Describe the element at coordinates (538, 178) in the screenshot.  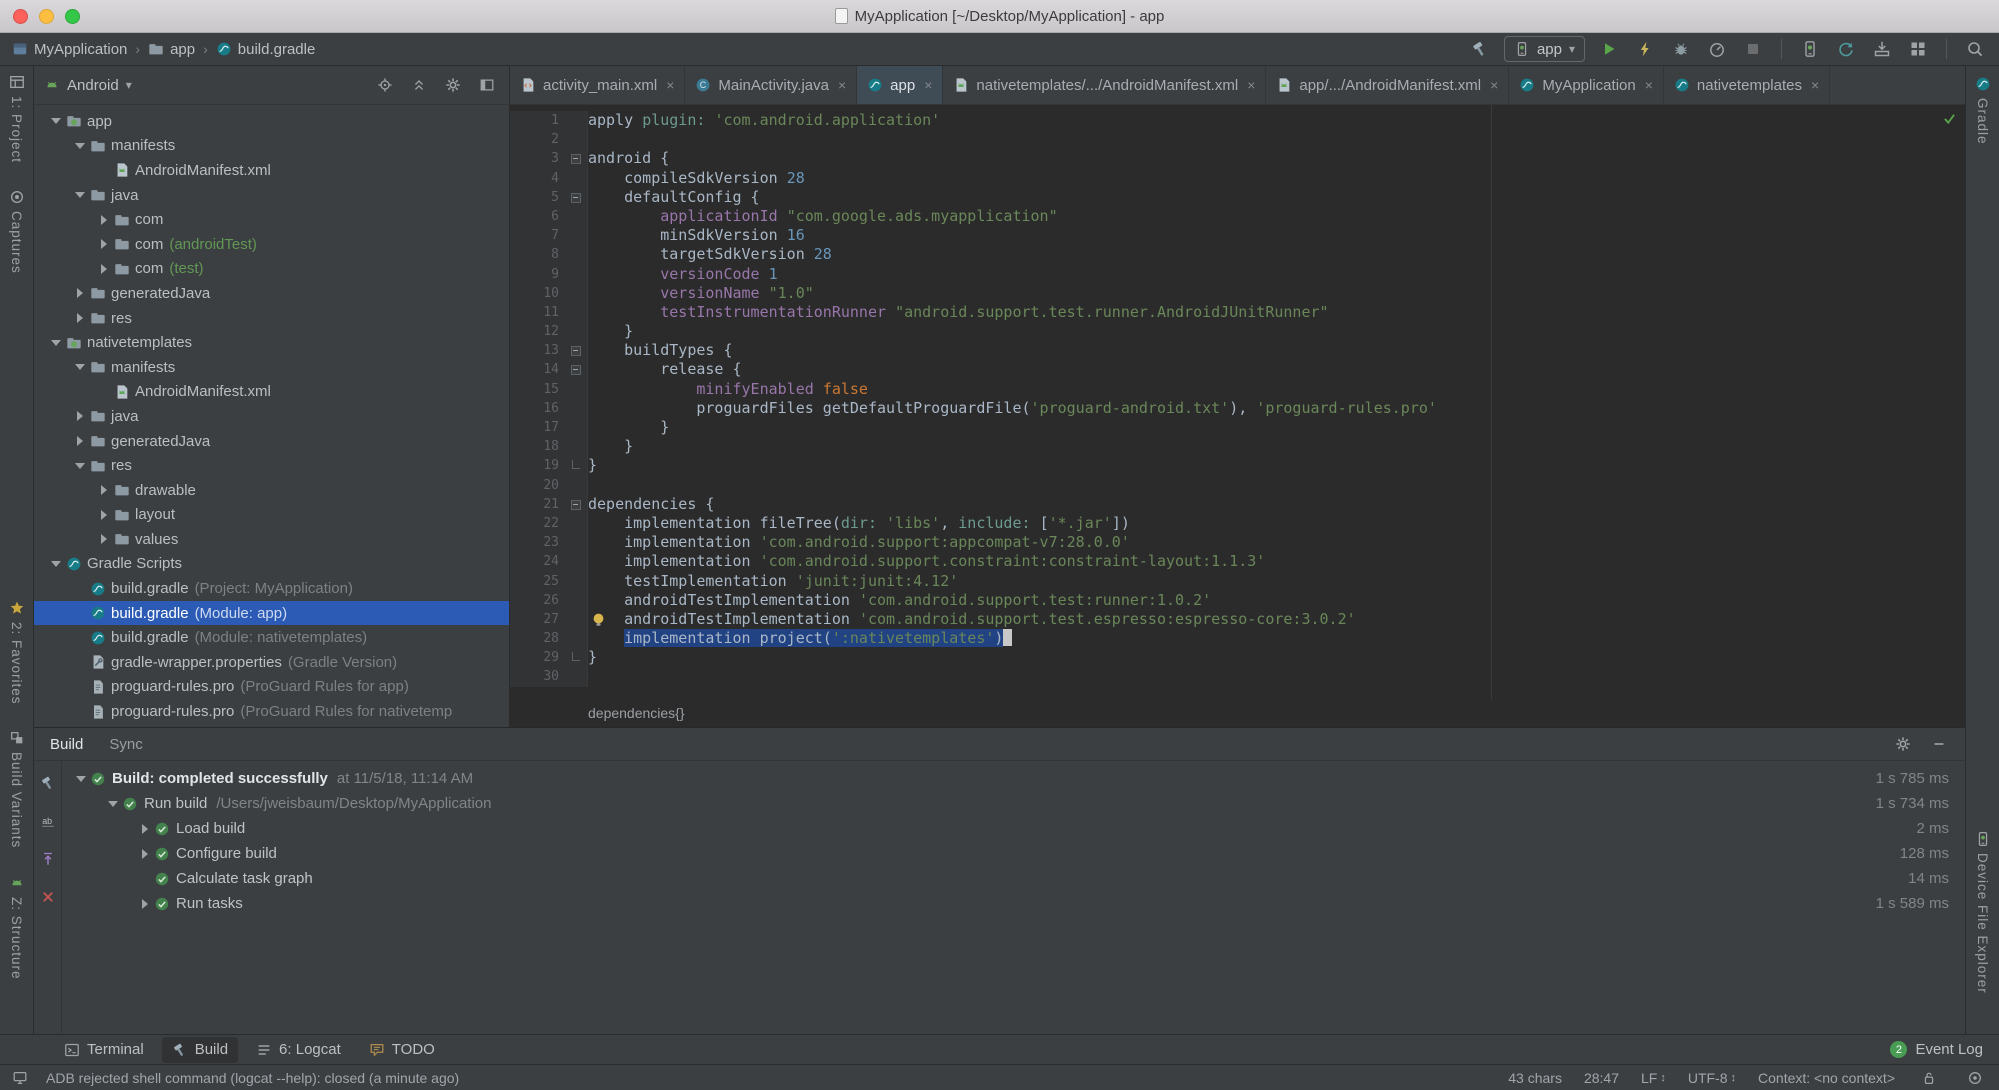
I see `gutter-line-number: 4` at that location.